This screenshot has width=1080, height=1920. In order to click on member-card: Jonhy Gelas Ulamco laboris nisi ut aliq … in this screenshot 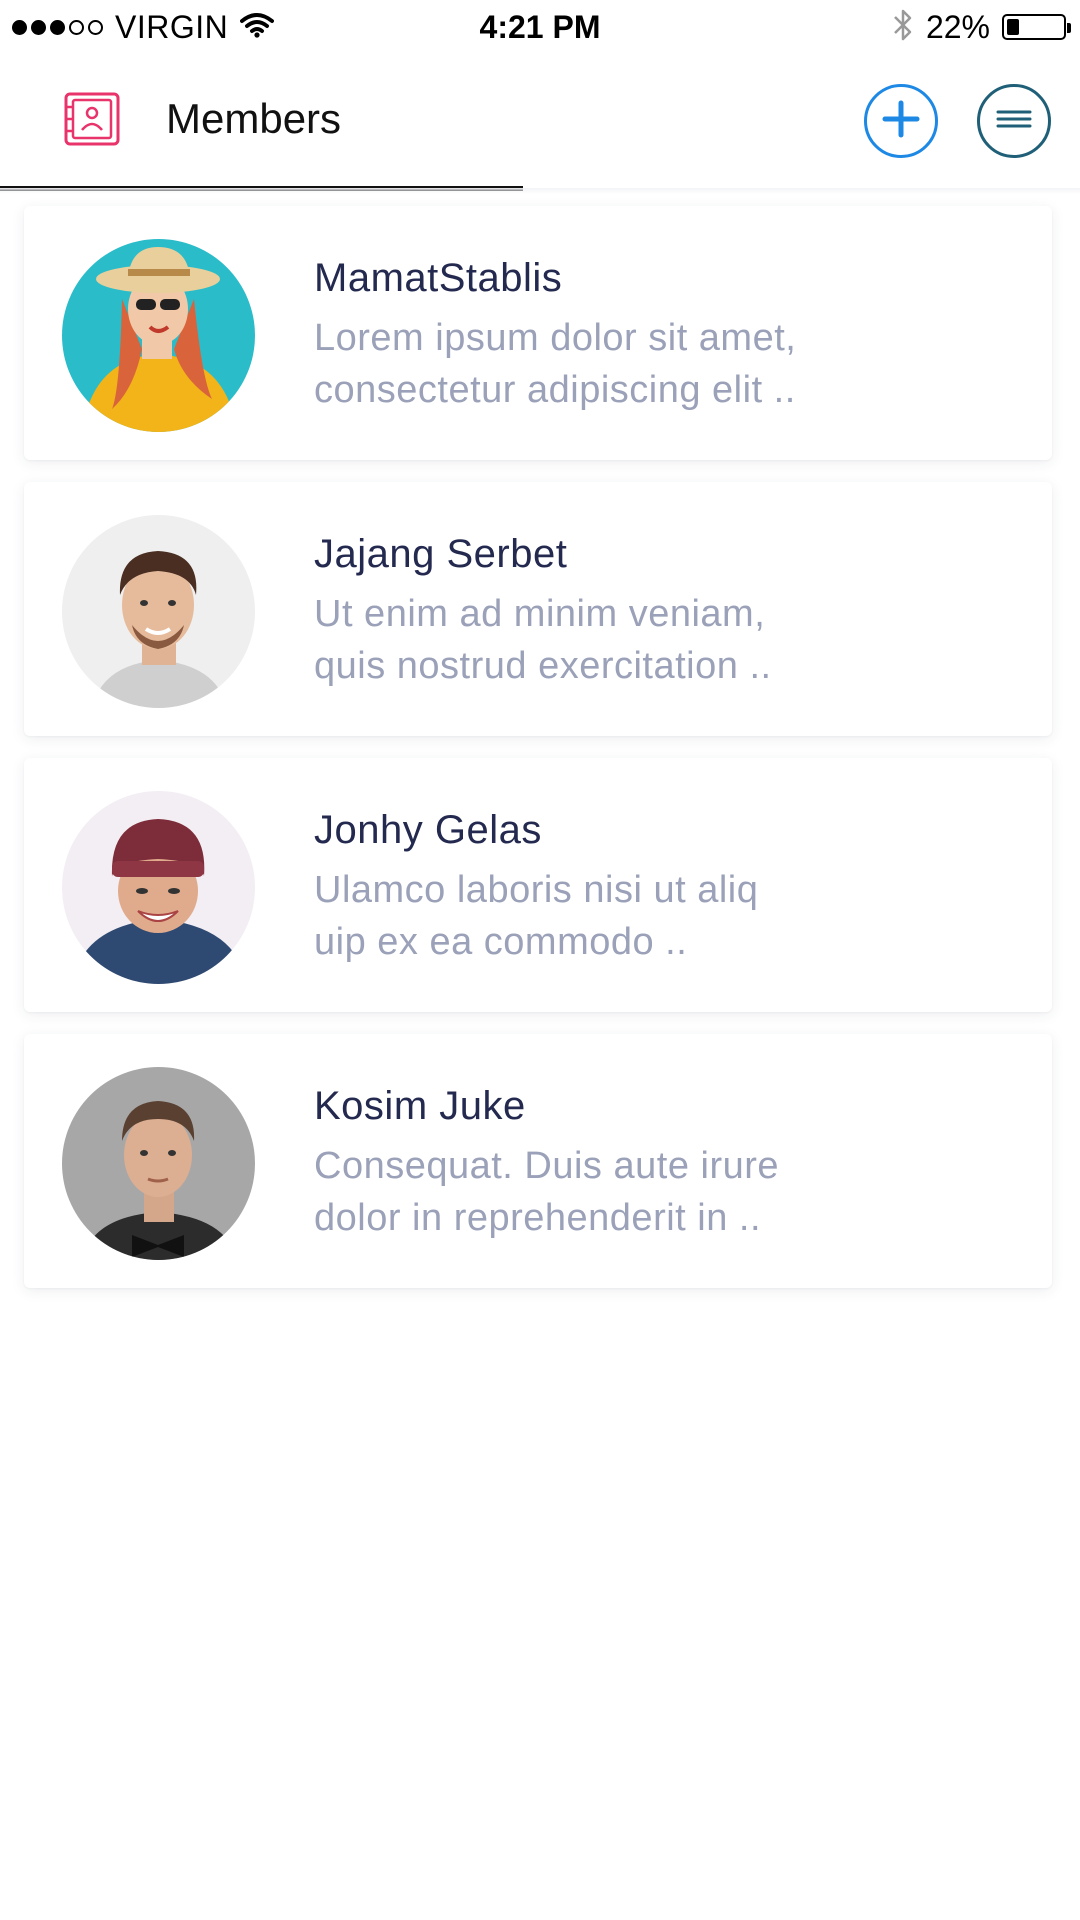, I will do `click(538, 885)`.